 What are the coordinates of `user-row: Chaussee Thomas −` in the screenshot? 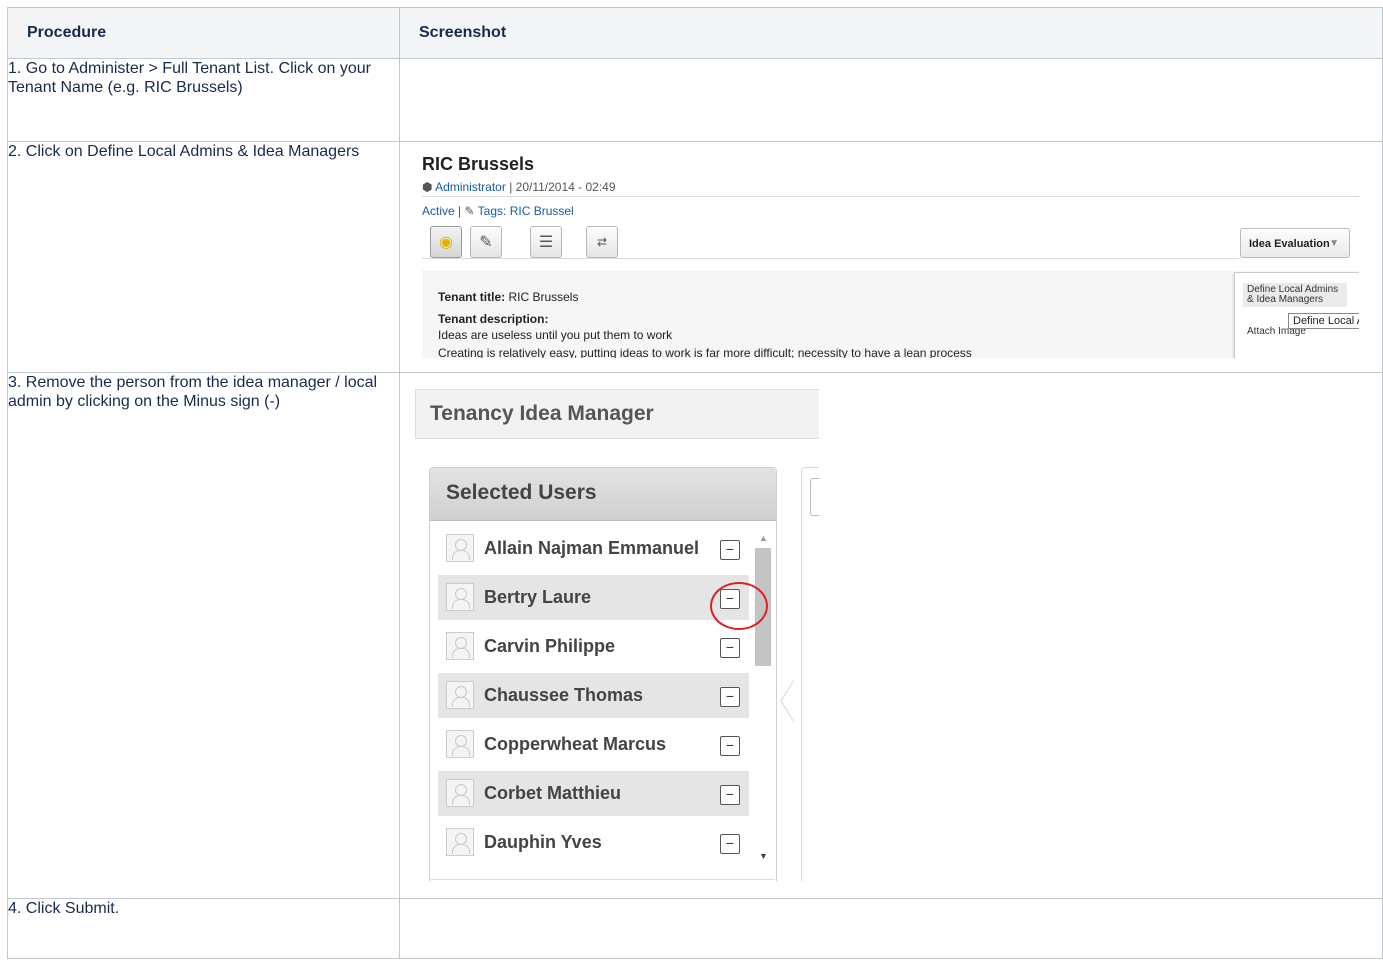 It's located at (593, 695).